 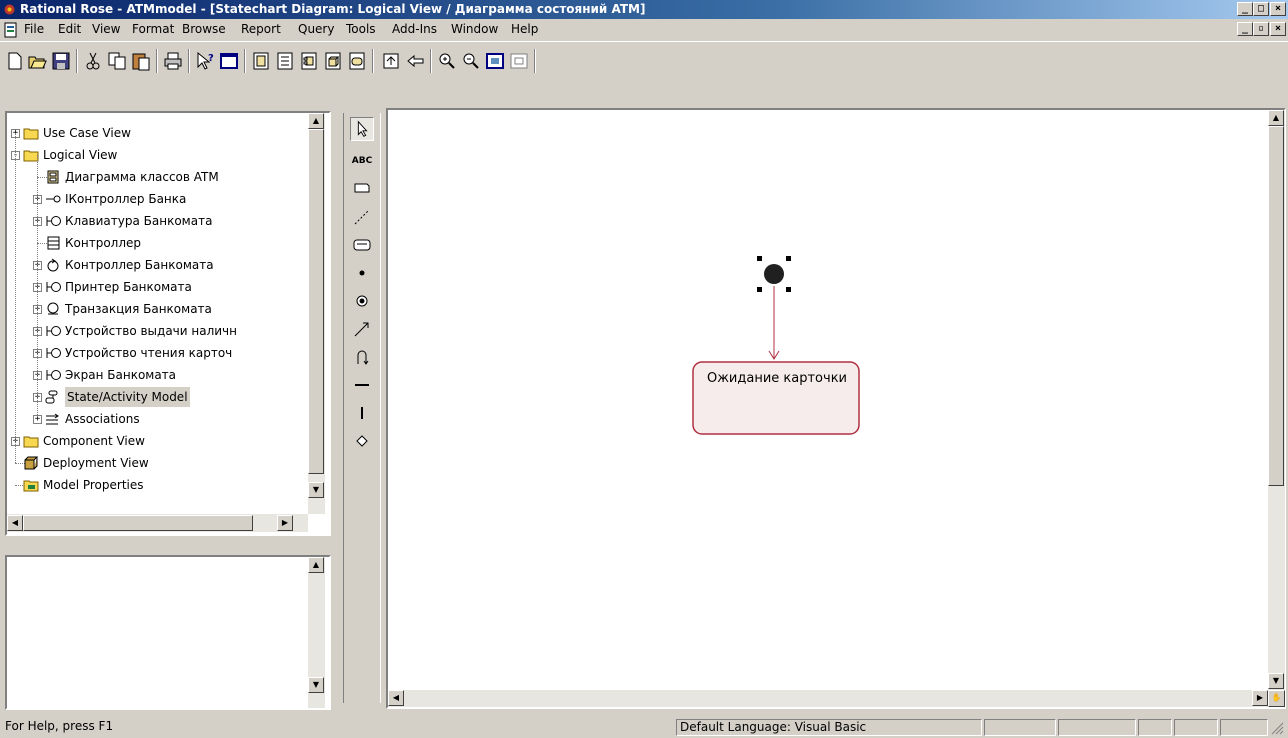 I want to click on undo-fit-icon, so click(x=519, y=61).